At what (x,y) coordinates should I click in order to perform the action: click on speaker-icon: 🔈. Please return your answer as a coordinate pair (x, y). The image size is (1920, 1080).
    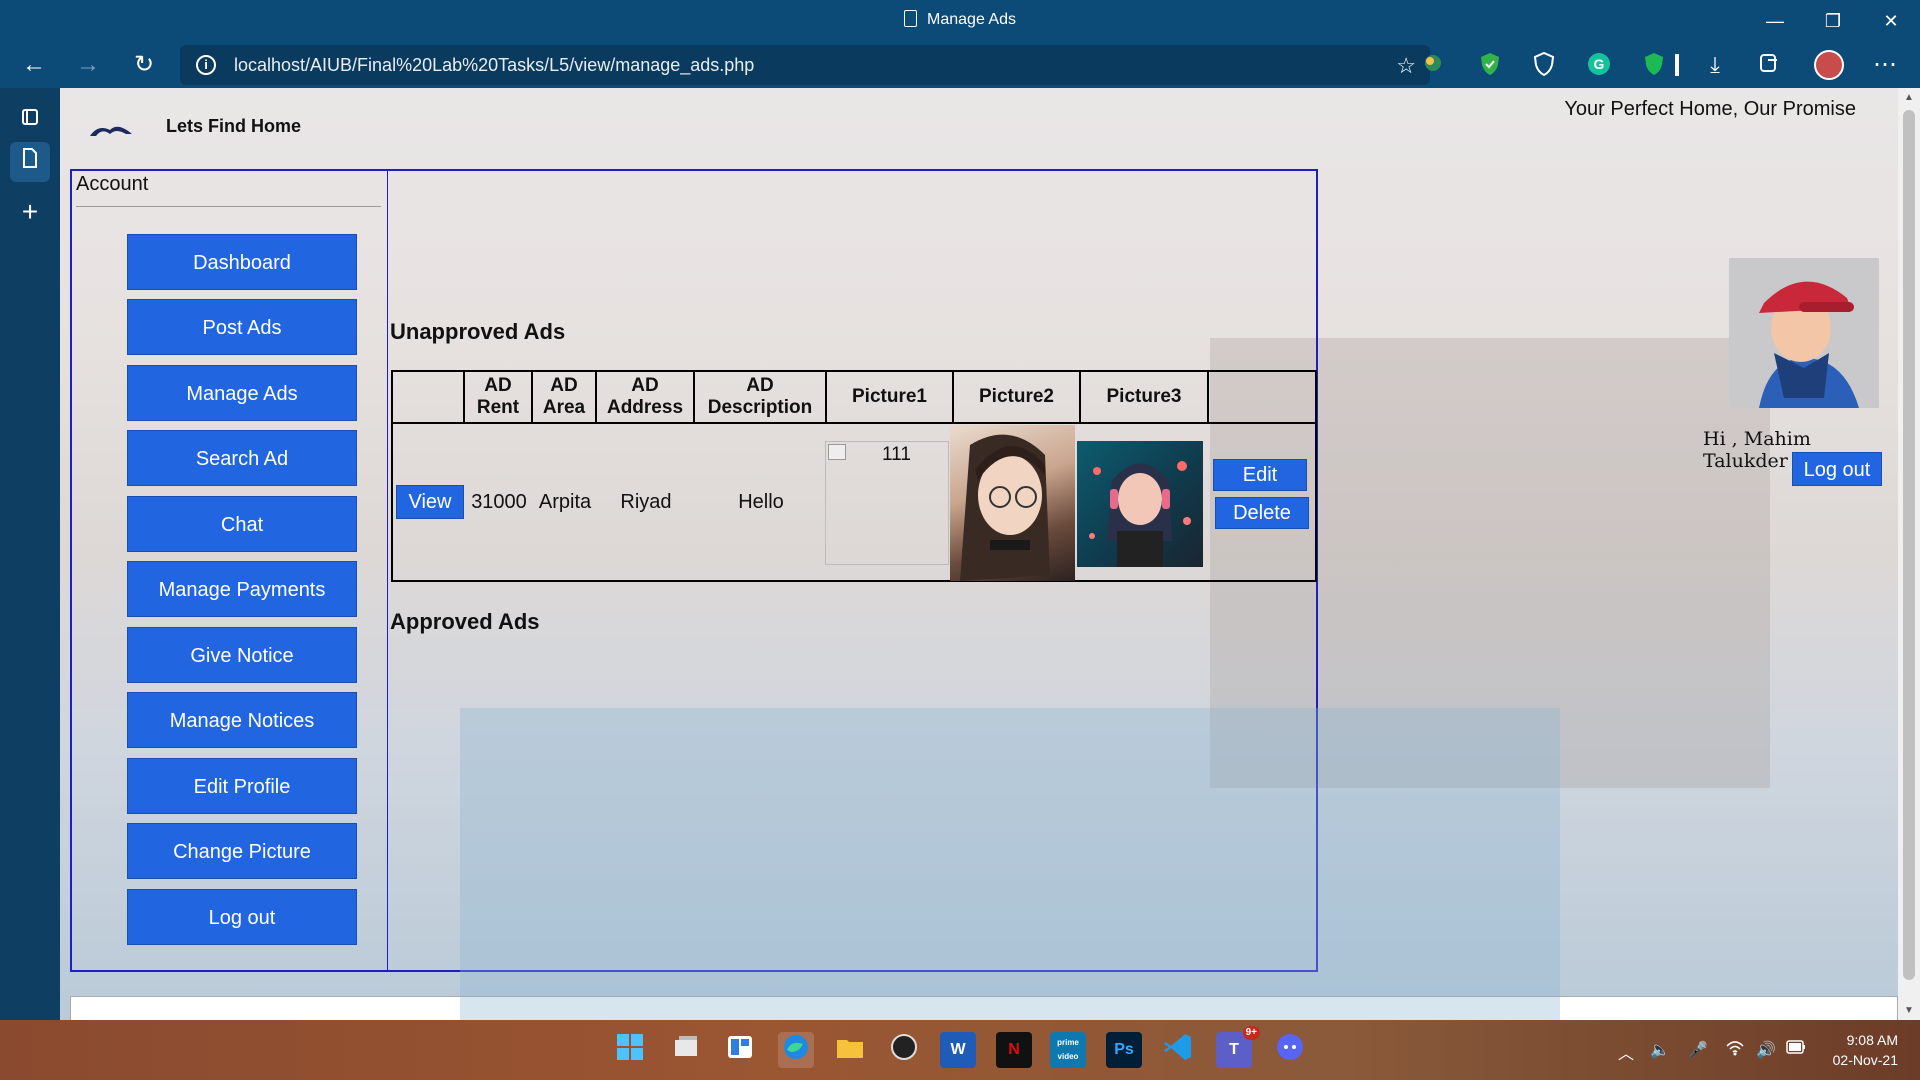
    Looking at the image, I should click on (1660, 1050).